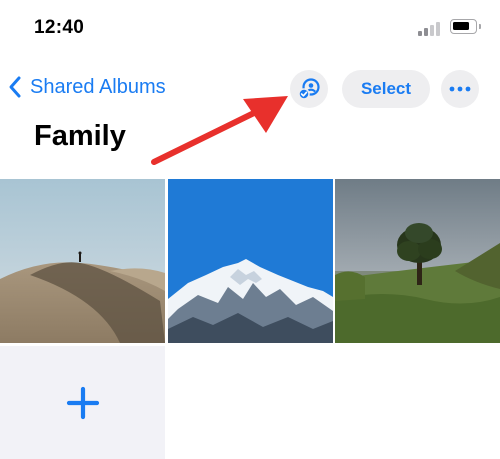  Describe the element at coordinates (250, 261) in the screenshot. I see `snowy-mountain-photo` at that location.